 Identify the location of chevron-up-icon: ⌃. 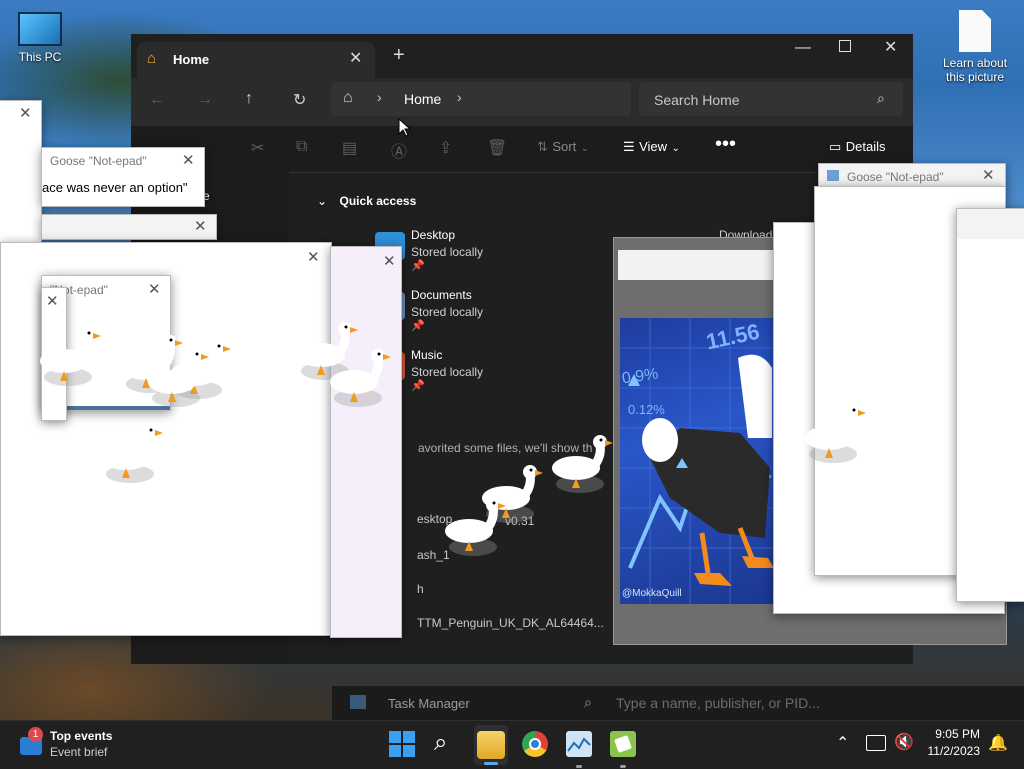
(842, 743).